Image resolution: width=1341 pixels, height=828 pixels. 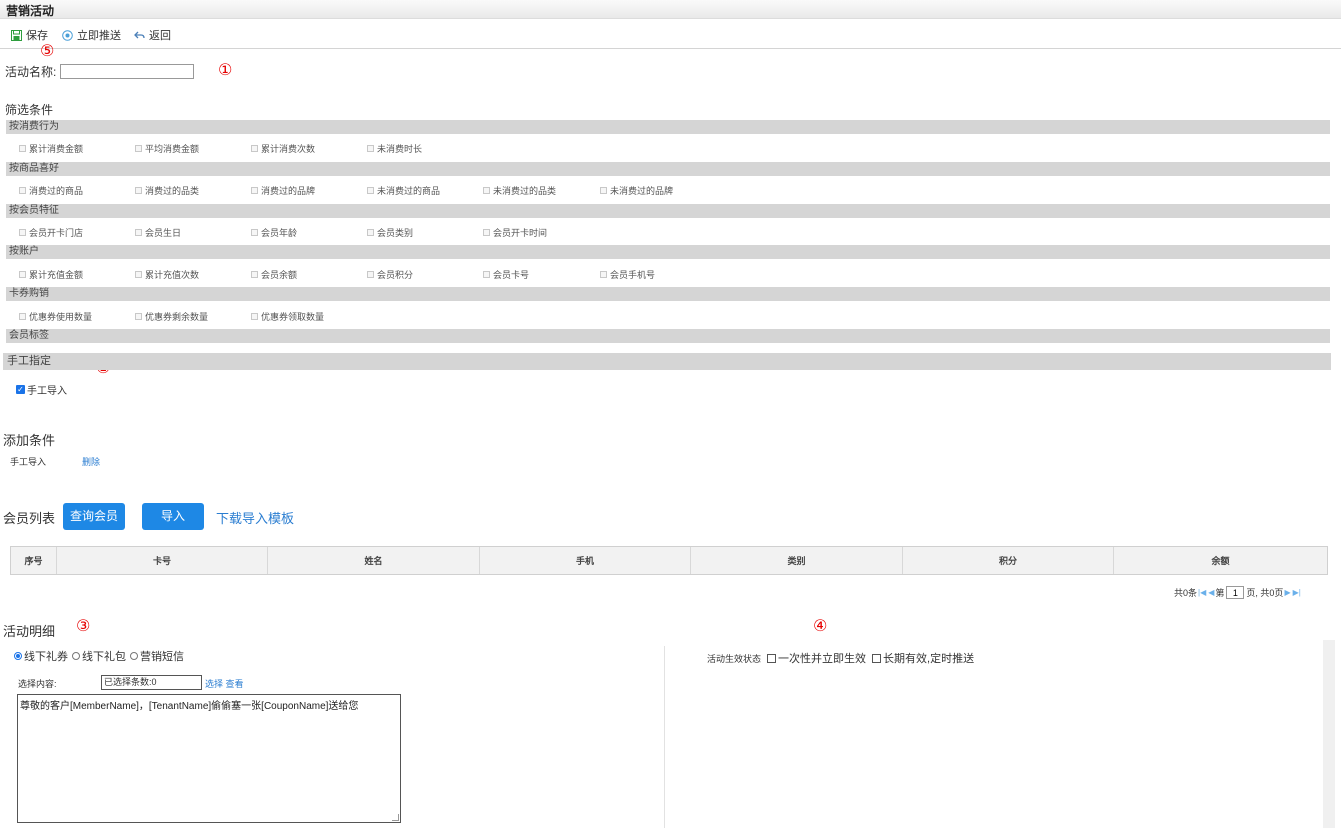 What do you see at coordinates (151, 682) in the screenshot?
I see `selected-count-field: 已选择条数:0` at bounding box center [151, 682].